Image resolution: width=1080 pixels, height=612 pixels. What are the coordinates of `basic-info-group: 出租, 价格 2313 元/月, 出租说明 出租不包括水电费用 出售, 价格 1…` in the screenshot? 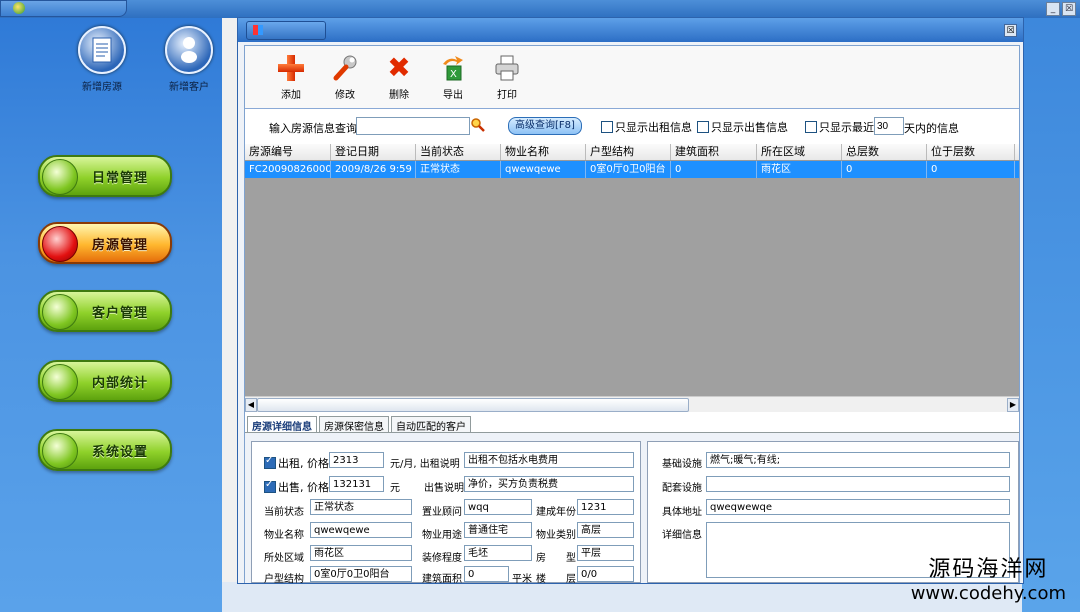 It's located at (446, 513).